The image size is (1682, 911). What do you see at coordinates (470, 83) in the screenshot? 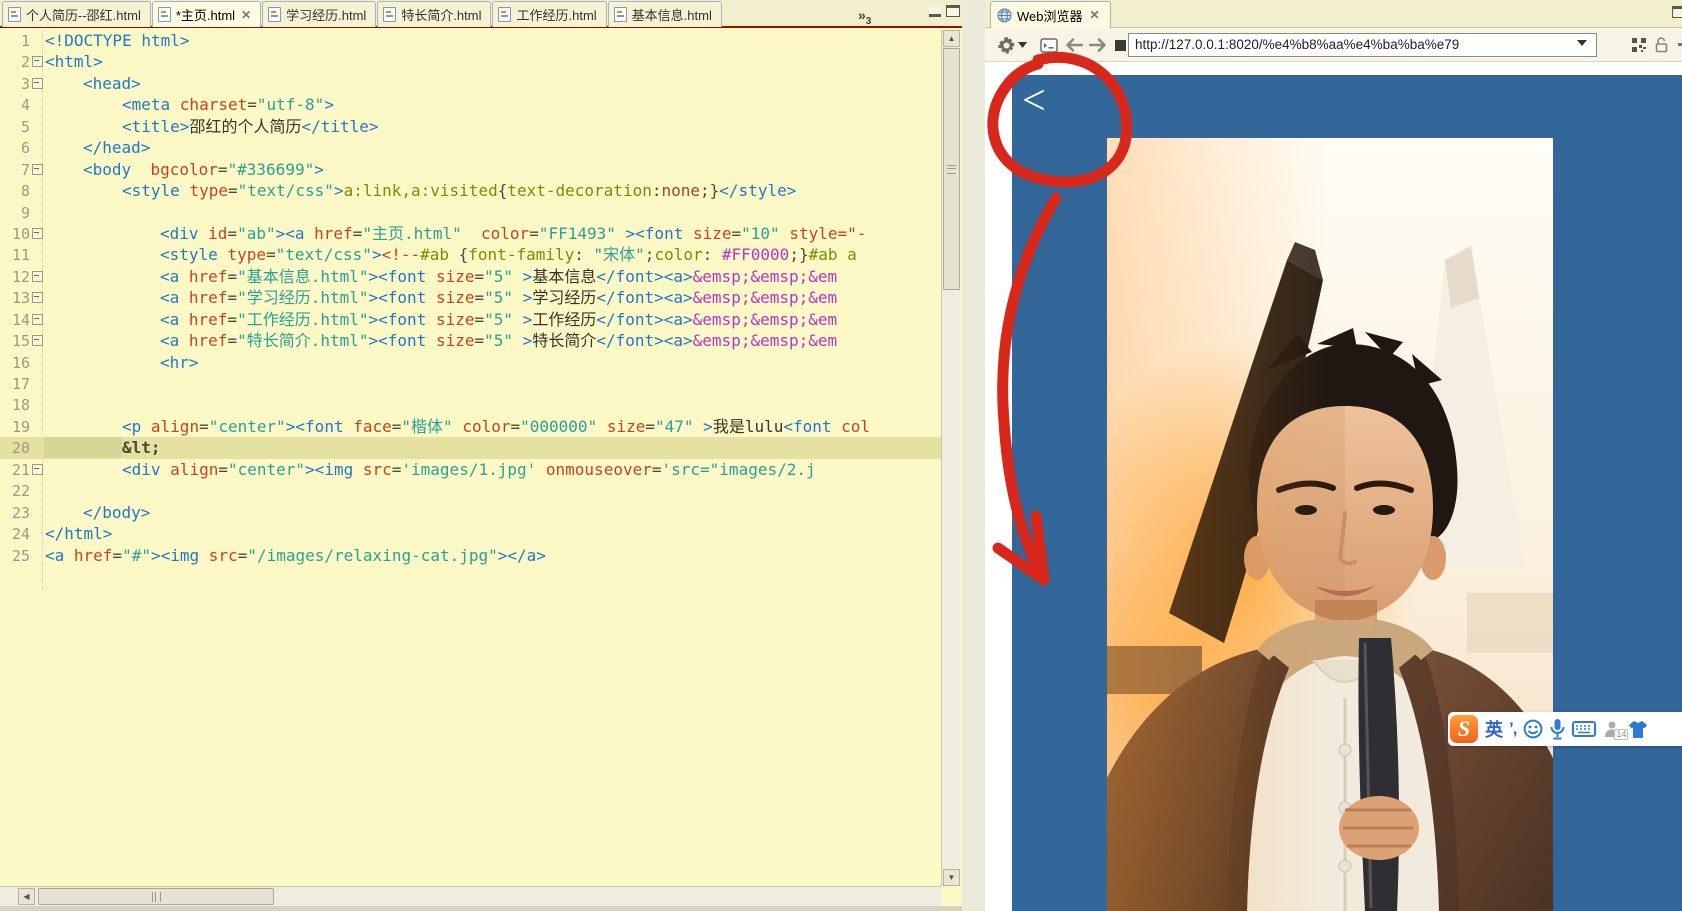
I see `code-line: 3 <head>` at bounding box center [470, 83].